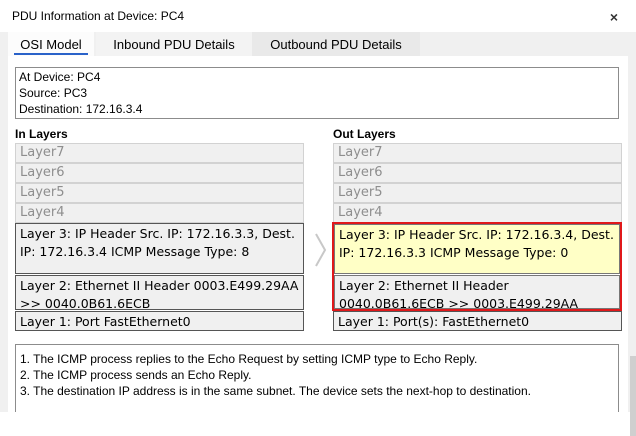 This screenshot has height=436, width=636. I want to click on tab-label: Outbound PDU Details, so click(336, 44).